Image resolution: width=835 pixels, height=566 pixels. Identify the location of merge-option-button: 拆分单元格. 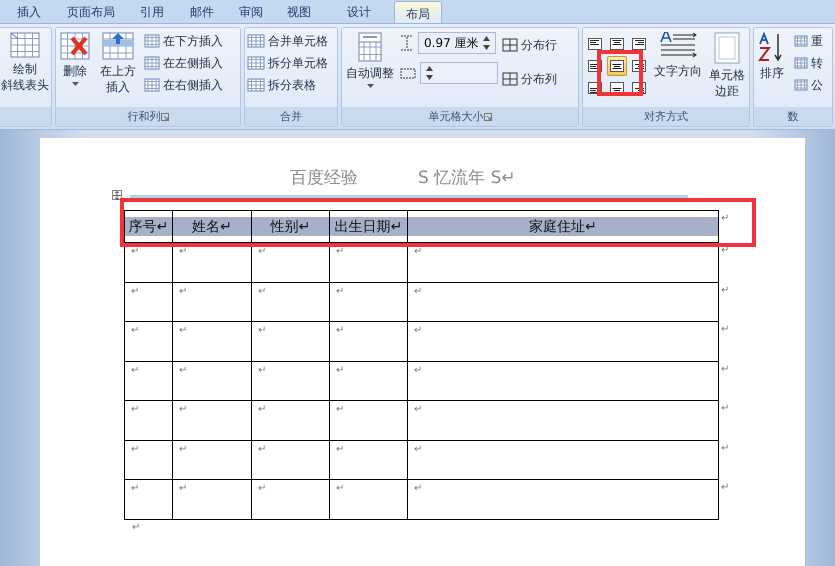
(287, 63).